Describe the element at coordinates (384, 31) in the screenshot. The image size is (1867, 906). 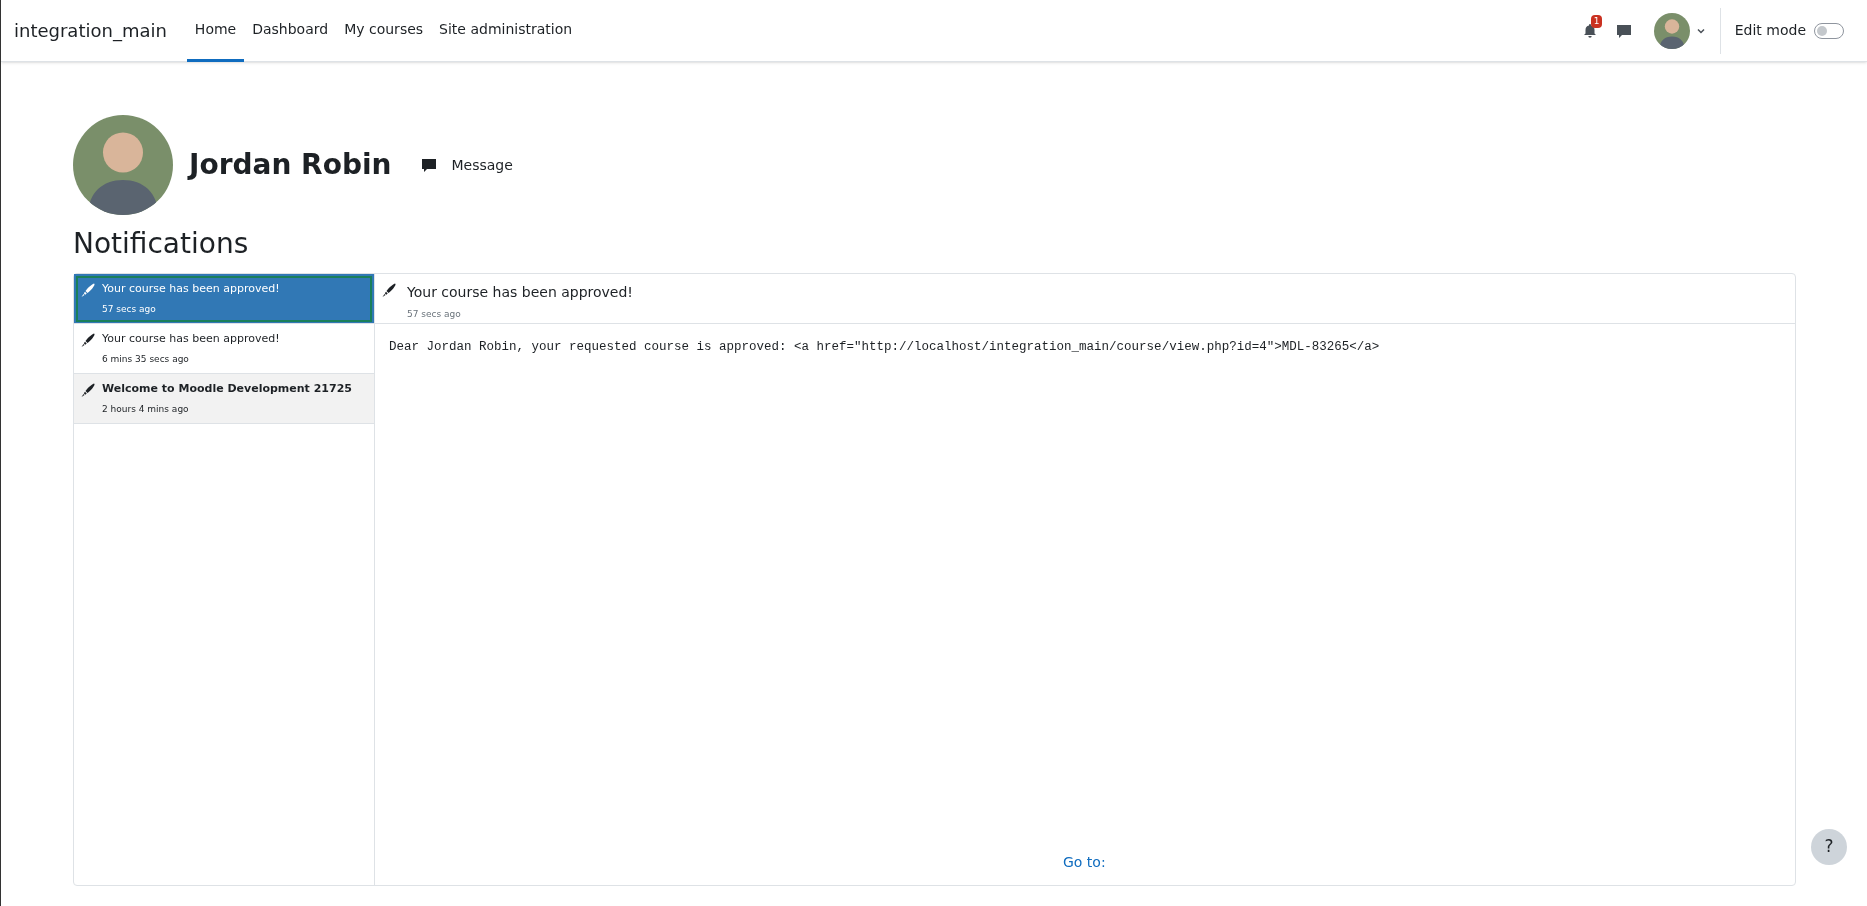
I see `nav-link: My courses` at that location.